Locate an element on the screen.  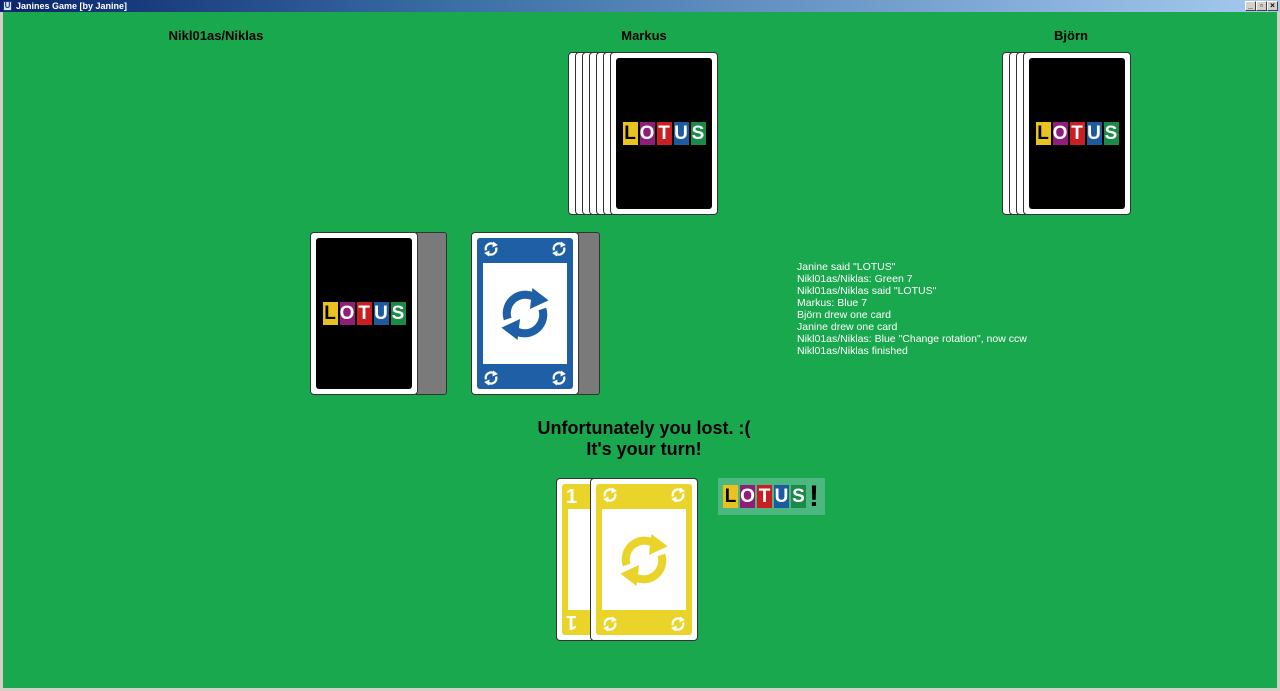
status-turn: It's your turn! is located at coordinates (644, 449).